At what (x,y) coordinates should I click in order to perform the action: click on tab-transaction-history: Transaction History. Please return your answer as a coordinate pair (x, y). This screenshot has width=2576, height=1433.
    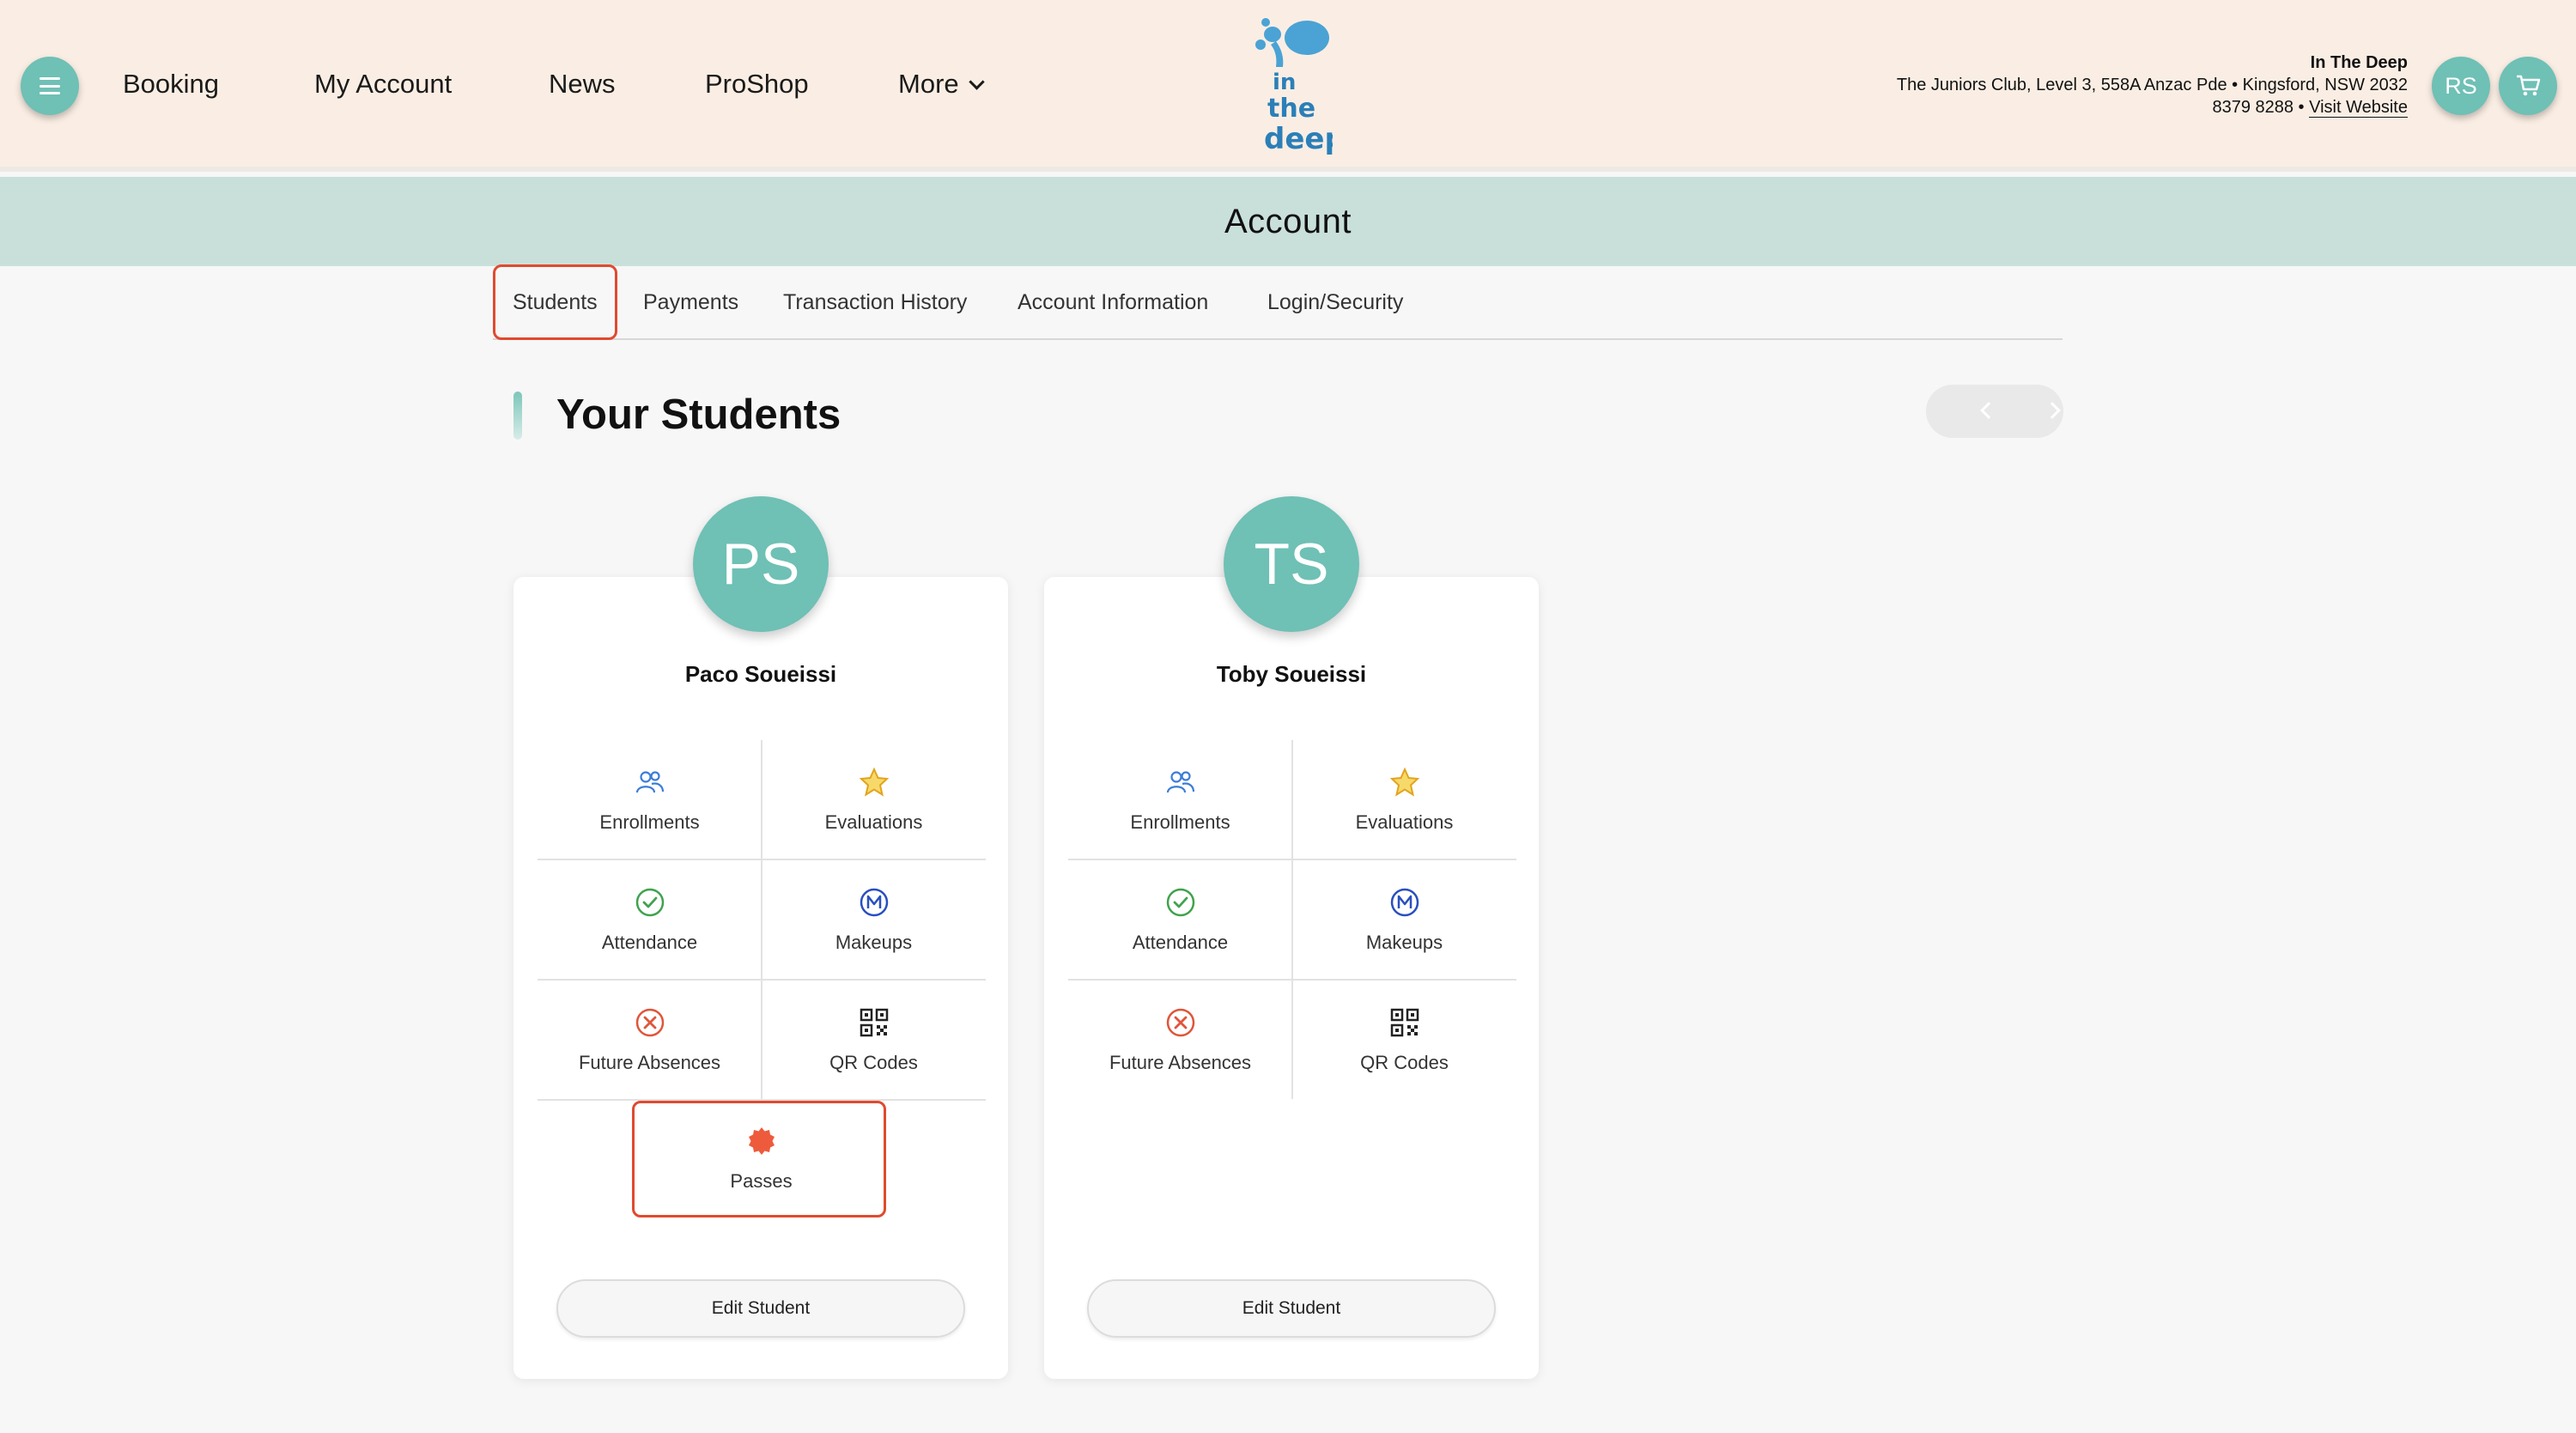
    Looking at the image, I should click on (875, 302).